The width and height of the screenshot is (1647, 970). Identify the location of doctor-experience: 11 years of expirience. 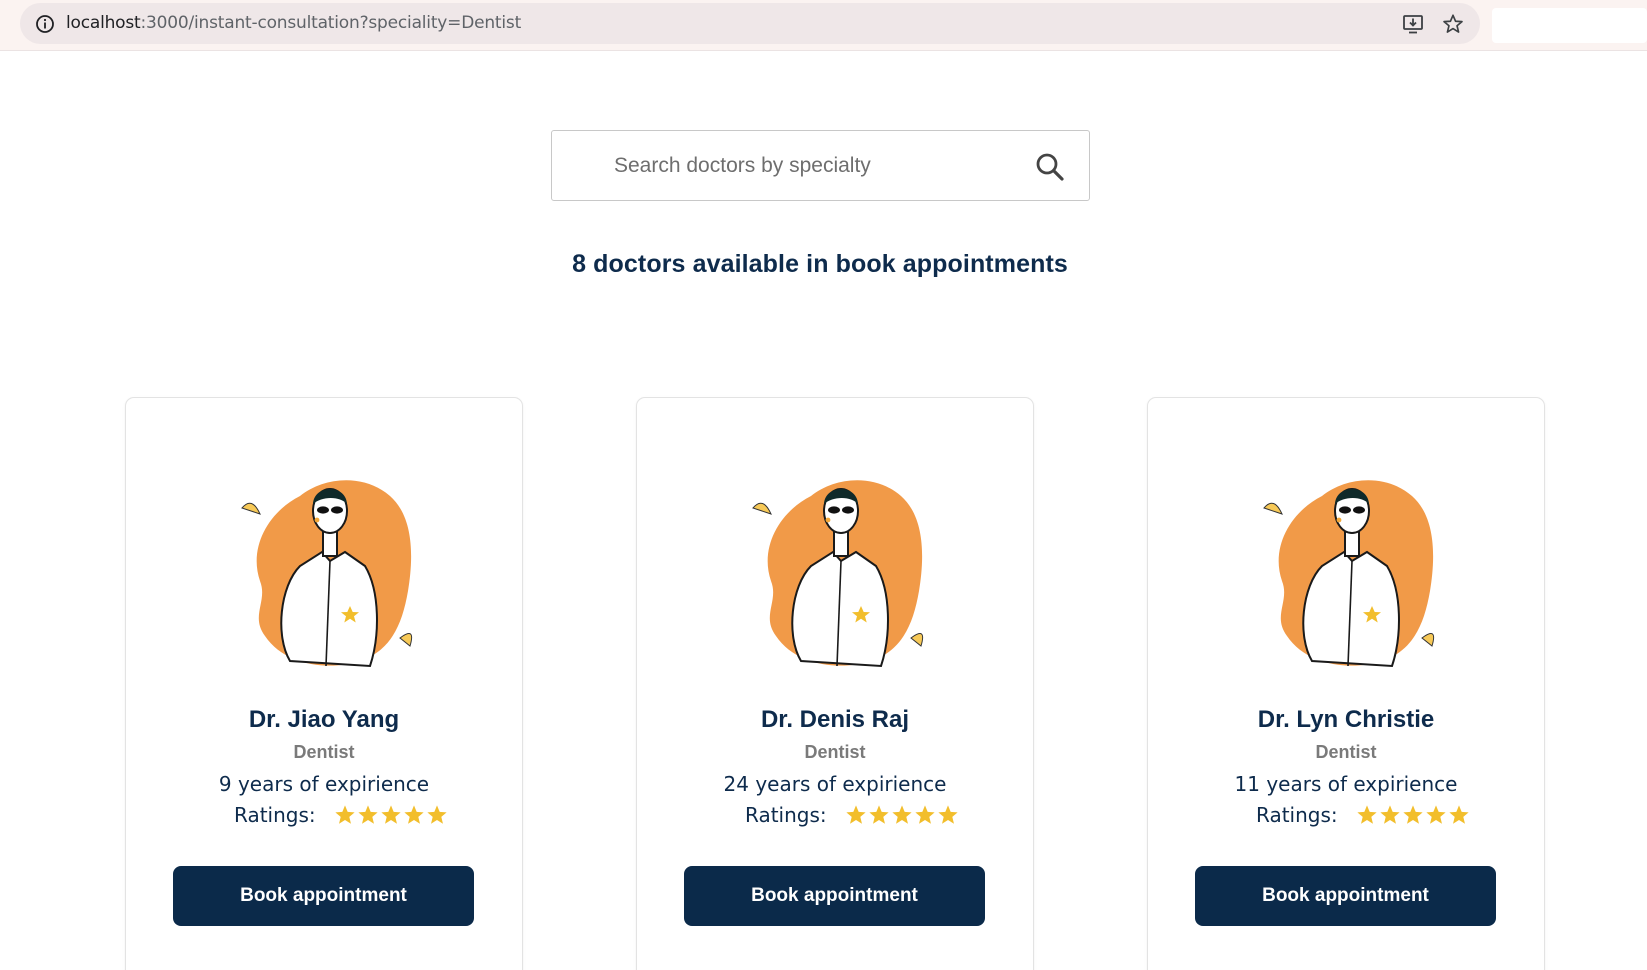
(1346, 784).